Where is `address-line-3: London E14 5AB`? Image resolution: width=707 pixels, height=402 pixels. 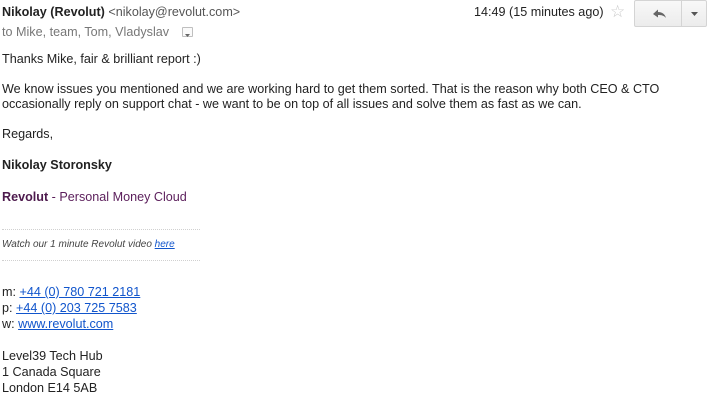
address-line-3: London E14 5AB is located at coordinates (50, 388).